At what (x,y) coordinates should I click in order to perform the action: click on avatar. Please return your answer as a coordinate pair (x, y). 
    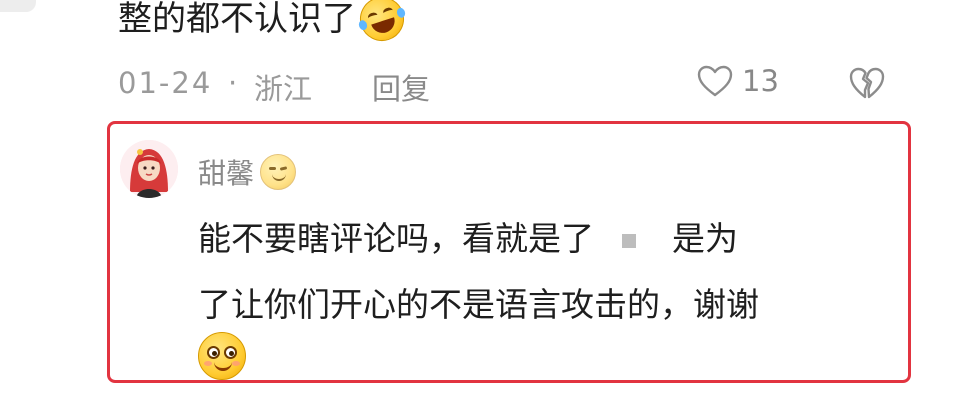
    Looking at the image, I should click on (149, 169).